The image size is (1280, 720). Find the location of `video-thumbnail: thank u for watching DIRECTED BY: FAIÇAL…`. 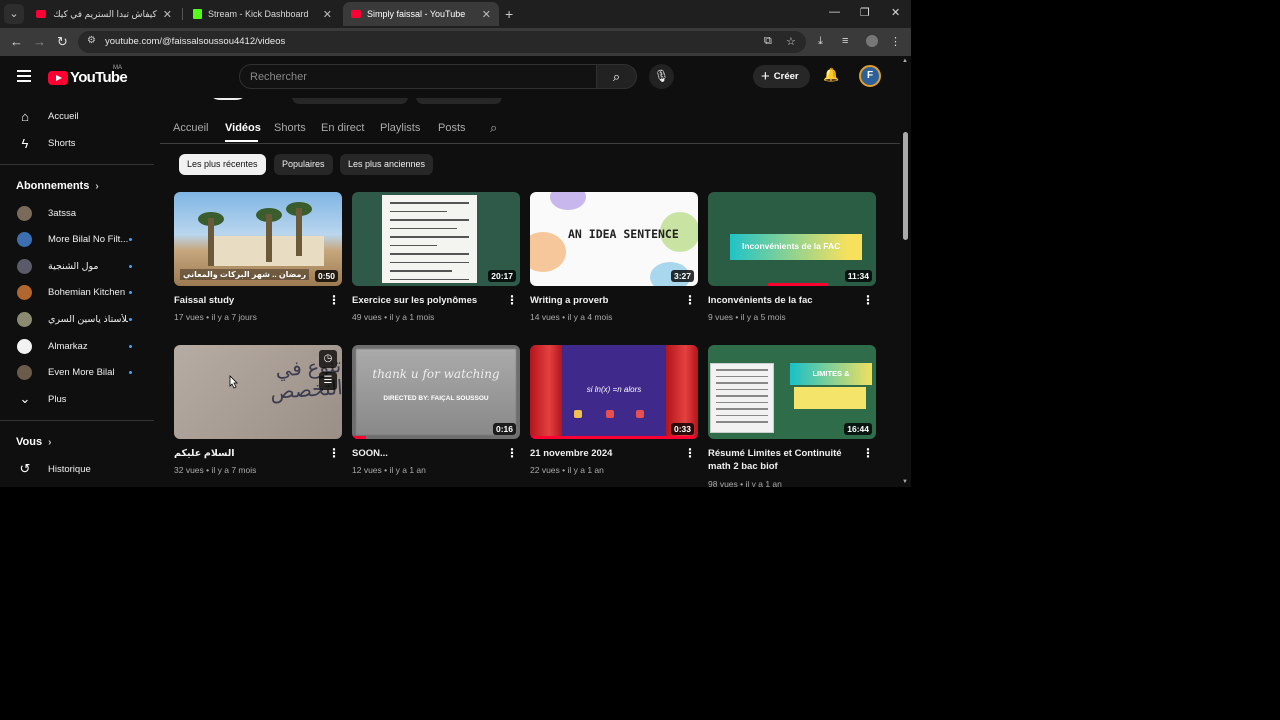

video-thumbnail: thank u for watching DIRECTED BY: FAIÇAL… is located at coordinates (436, 392).